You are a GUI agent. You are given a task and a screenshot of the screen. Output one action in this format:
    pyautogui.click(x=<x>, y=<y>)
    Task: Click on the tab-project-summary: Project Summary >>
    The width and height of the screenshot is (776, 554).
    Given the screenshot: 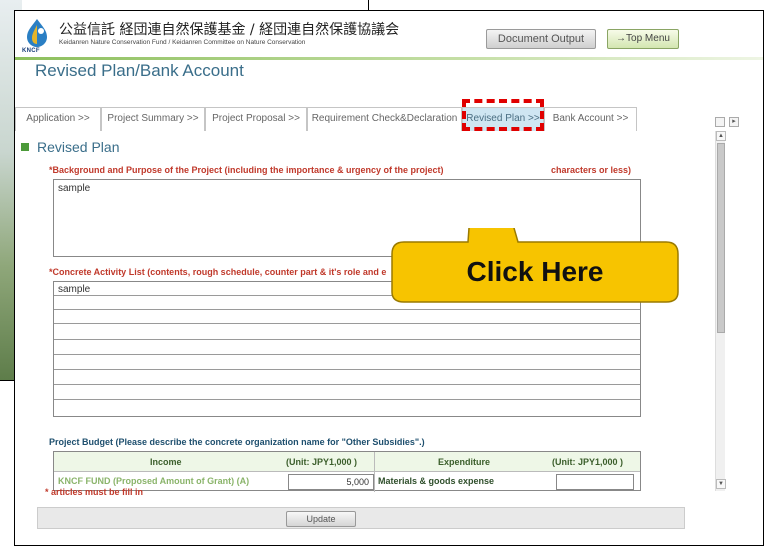 What is the action you would take?
    pyautogui.click(x=153, y=119)
    